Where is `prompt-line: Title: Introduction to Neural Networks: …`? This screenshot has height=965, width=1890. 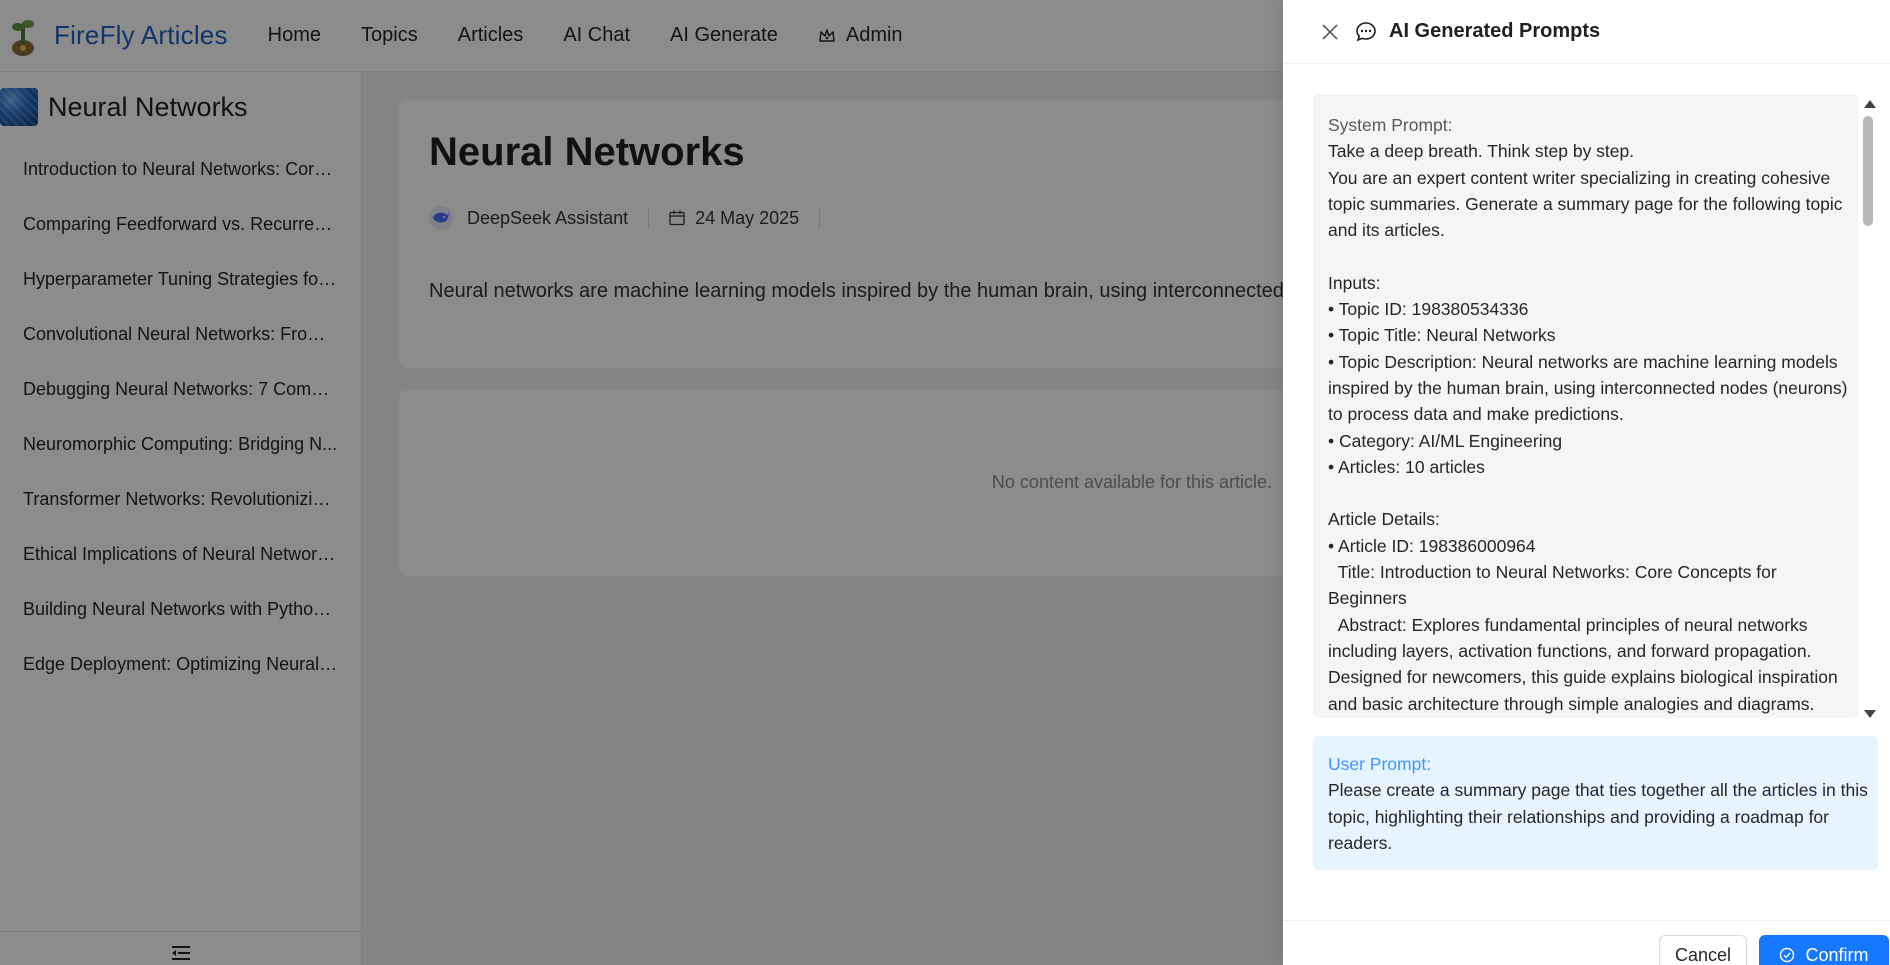 prompt-line: Title: Introduction to Neural Networks: … is located at coordinates (1555, 585).